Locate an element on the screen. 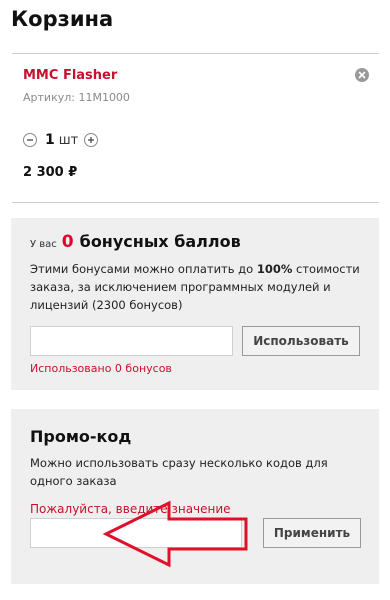  plus-icon is located at coordinates (91, 140).